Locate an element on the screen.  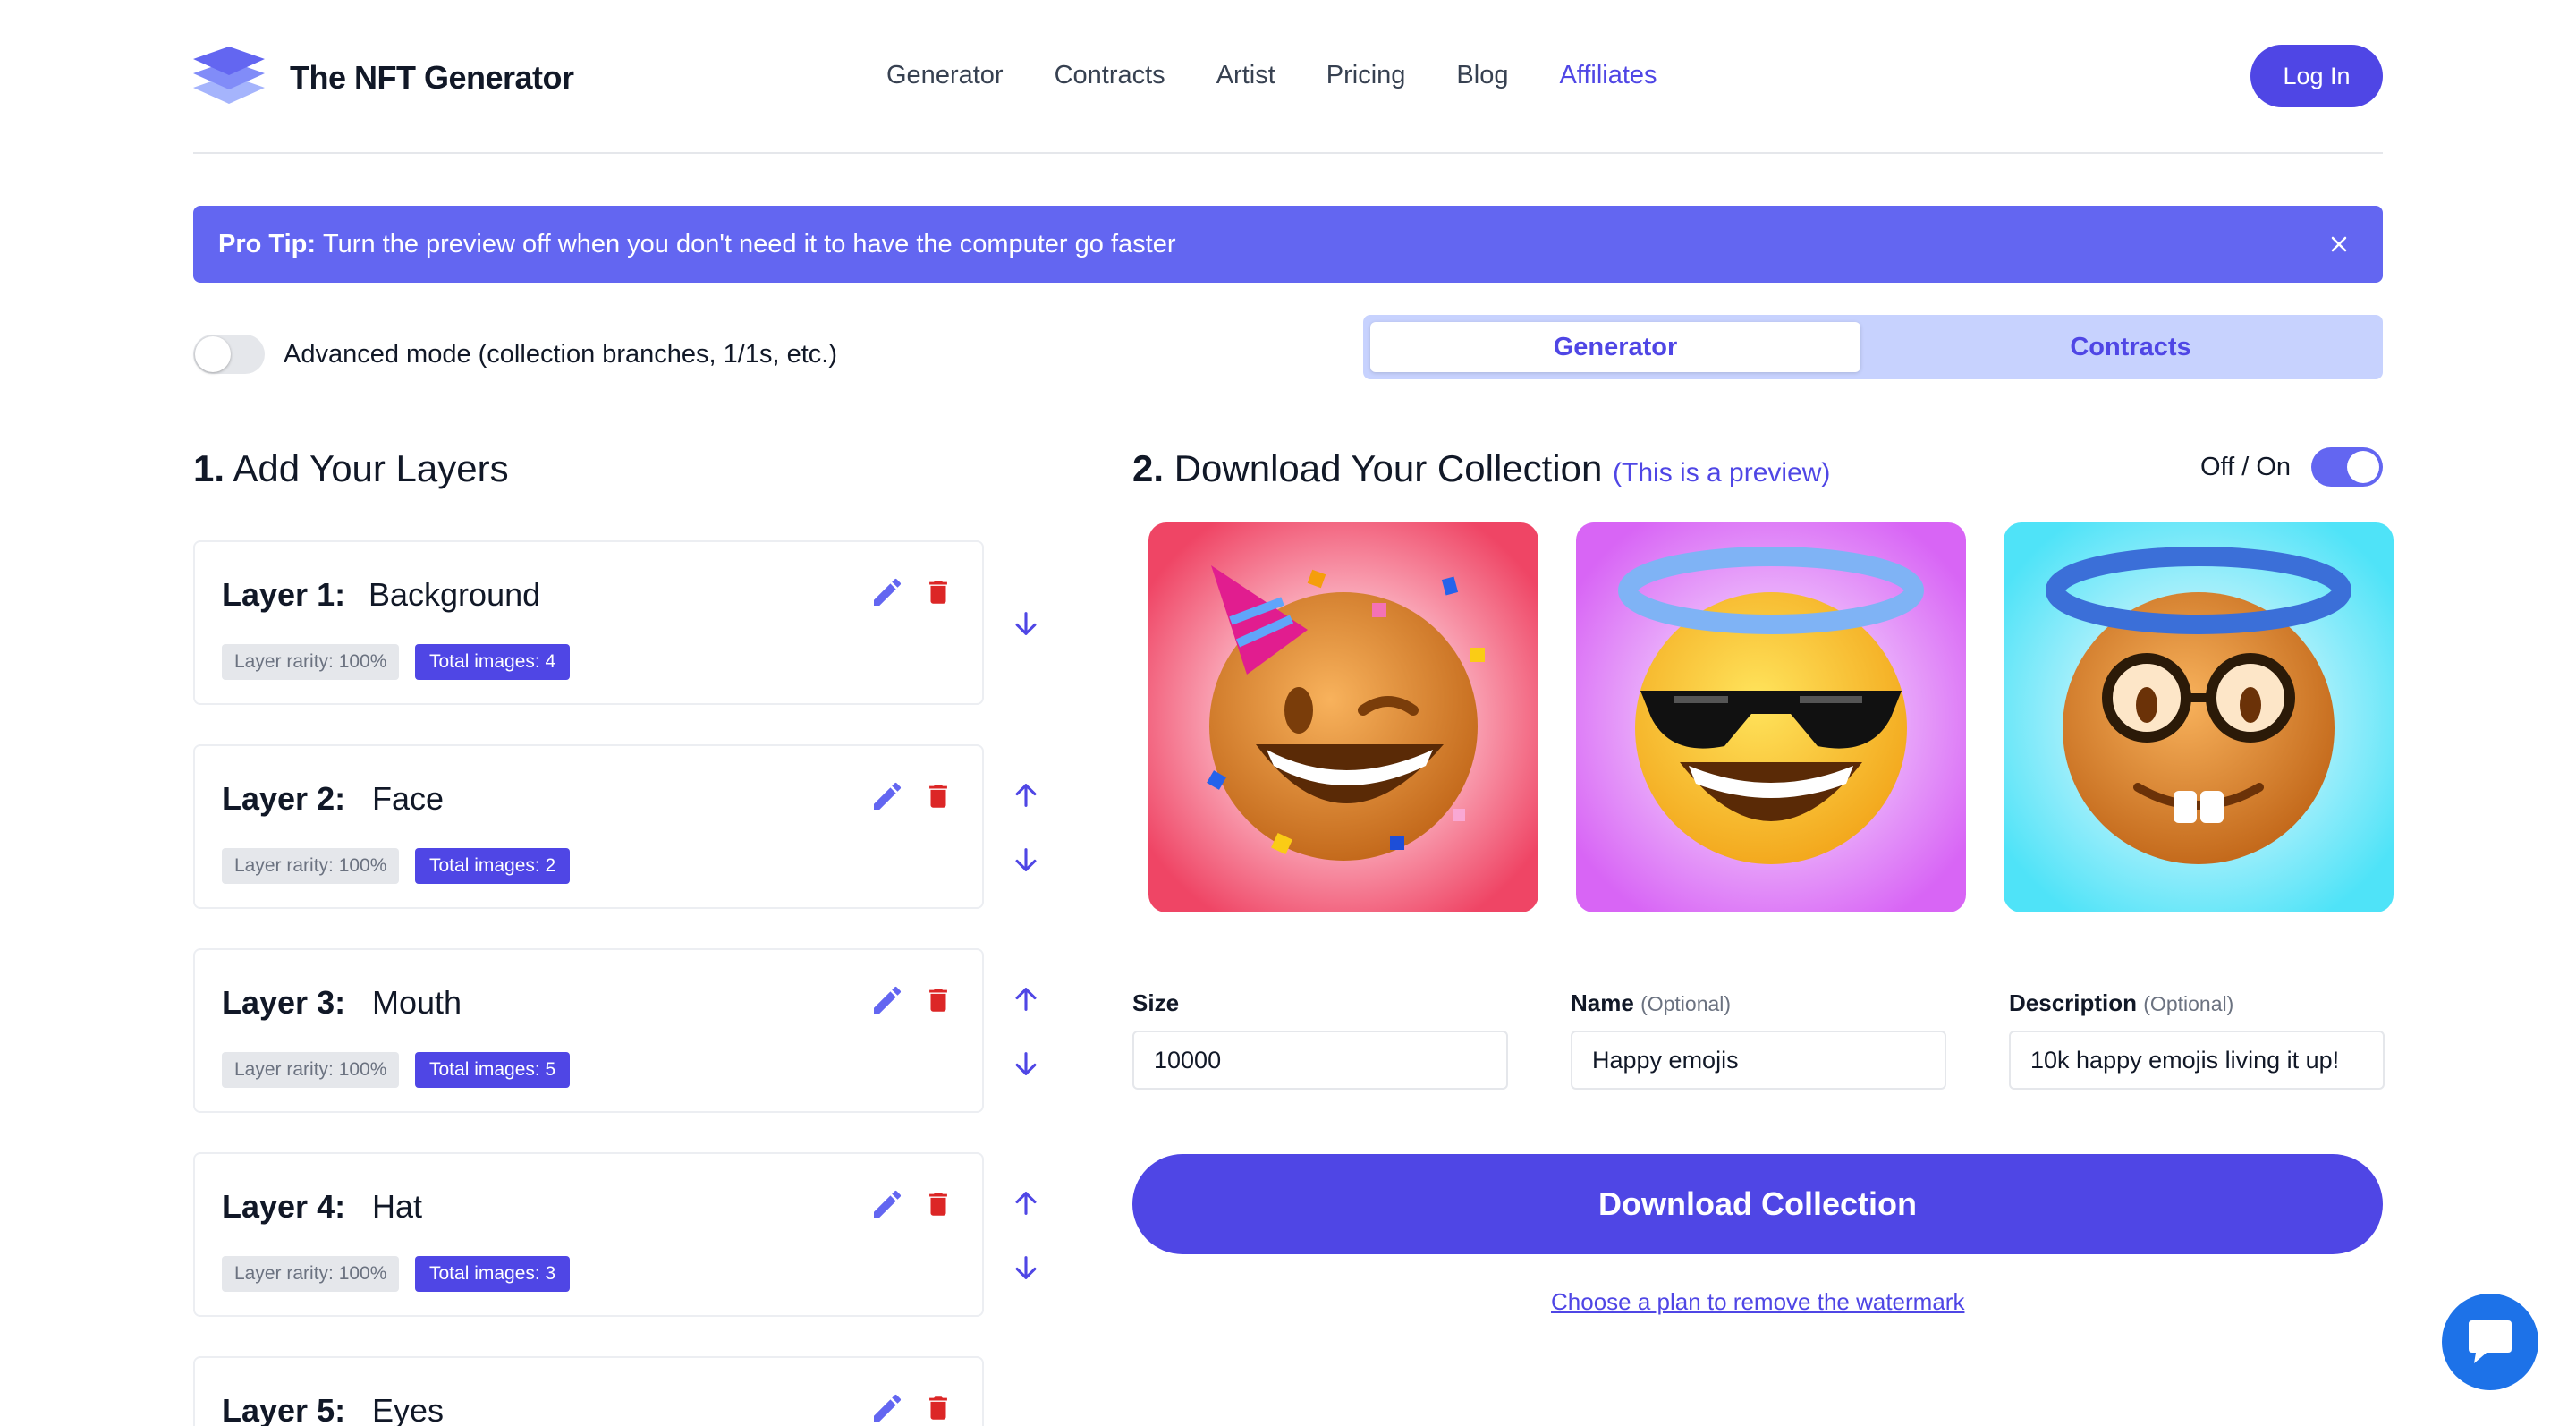
total-images-badge: Total images: 5 is located at coordinates (493, 1070).